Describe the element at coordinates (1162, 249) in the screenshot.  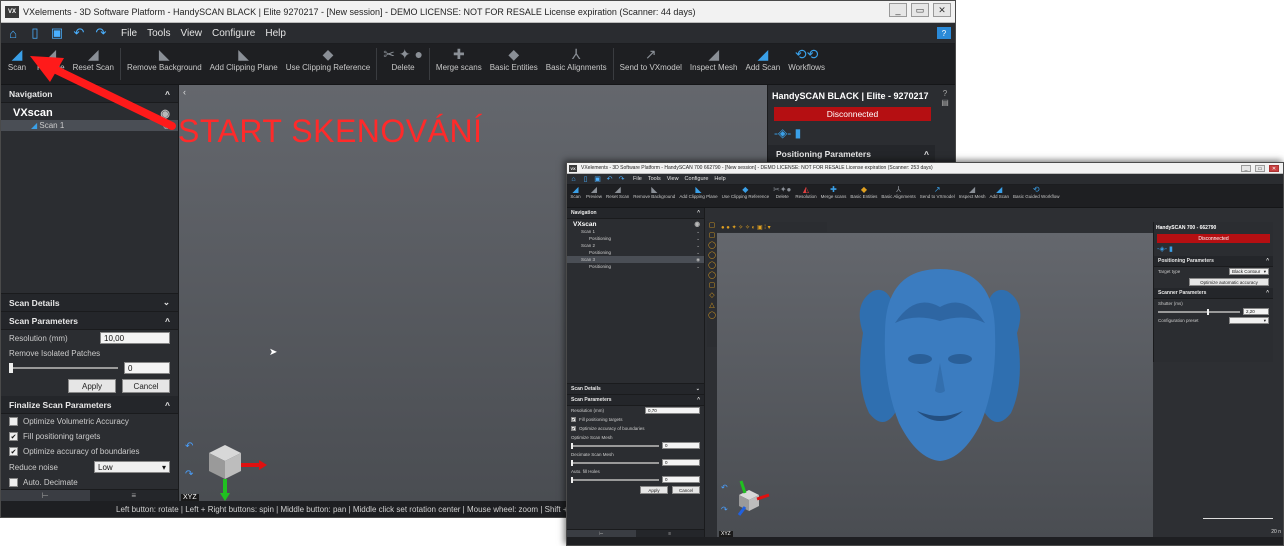
I see `target-icon: -◈-` at that location.